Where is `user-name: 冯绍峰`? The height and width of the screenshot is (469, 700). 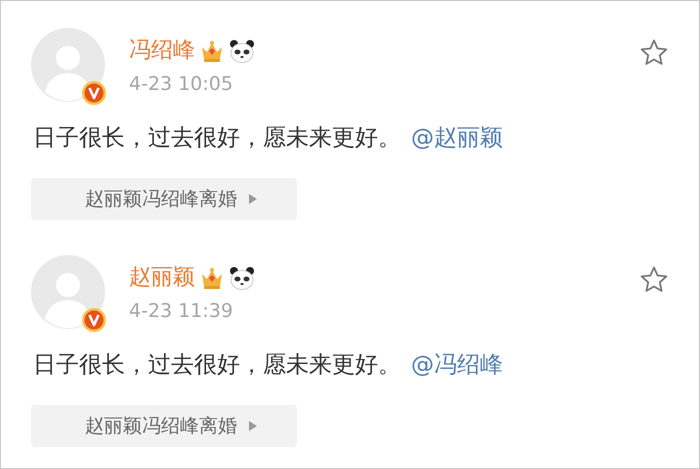
user-name: 冯绍峰 is located at coordinates (162, 51).